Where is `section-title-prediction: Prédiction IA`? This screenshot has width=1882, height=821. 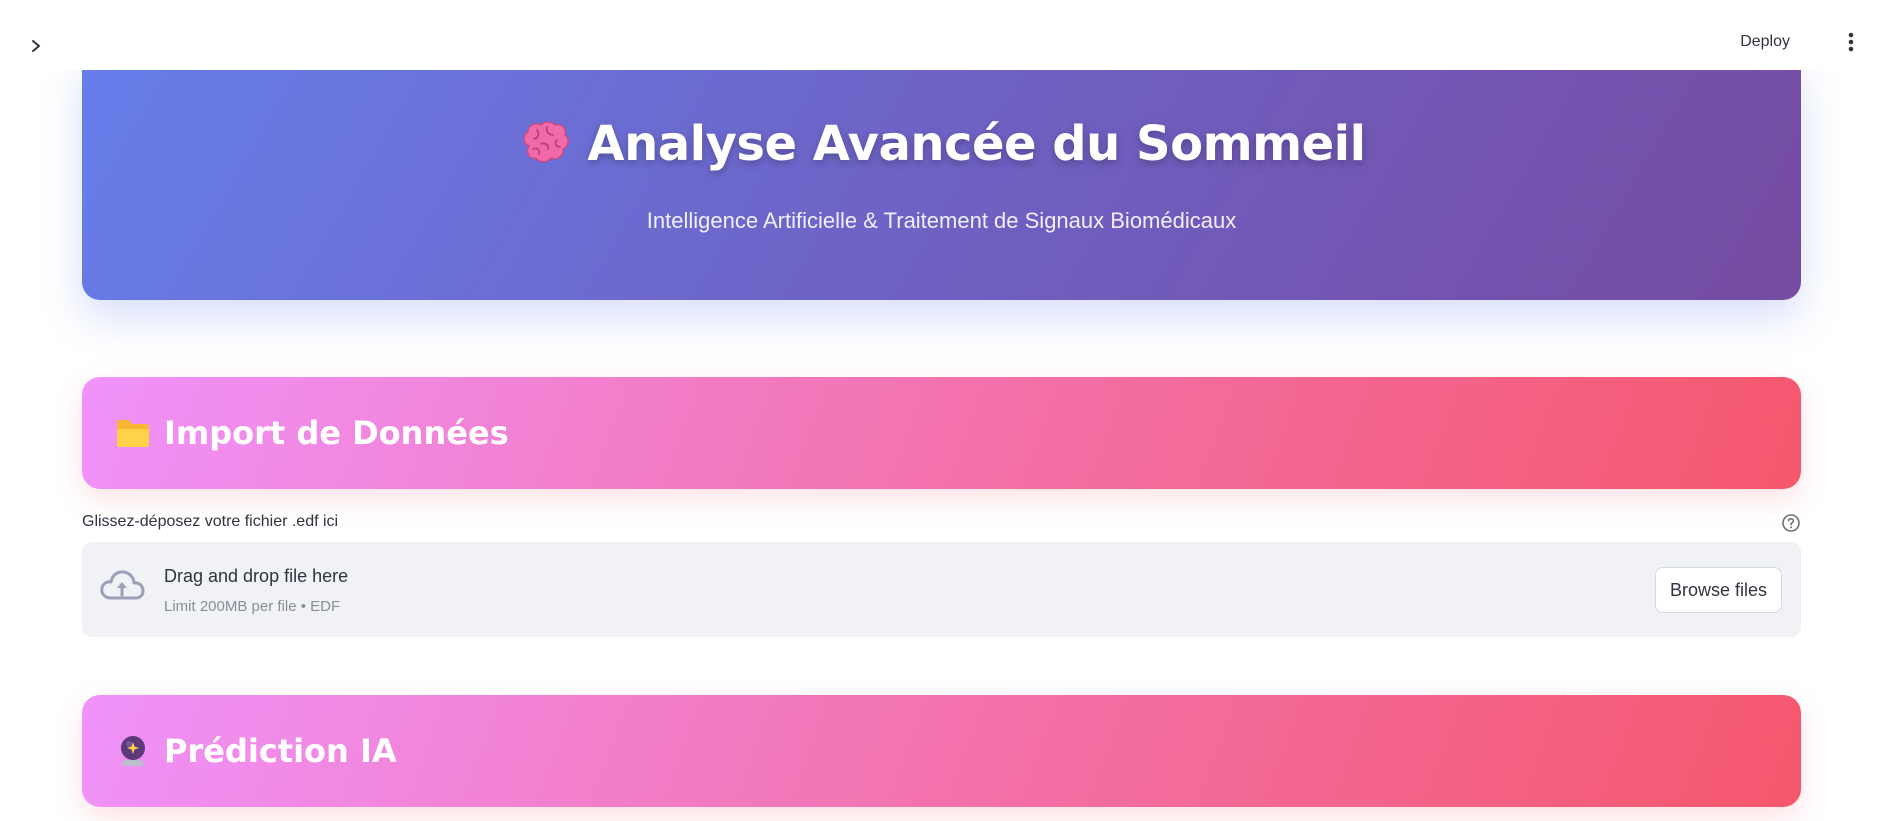
section-title-prediction: Prédiction IA is located at coordinates (280, 751).